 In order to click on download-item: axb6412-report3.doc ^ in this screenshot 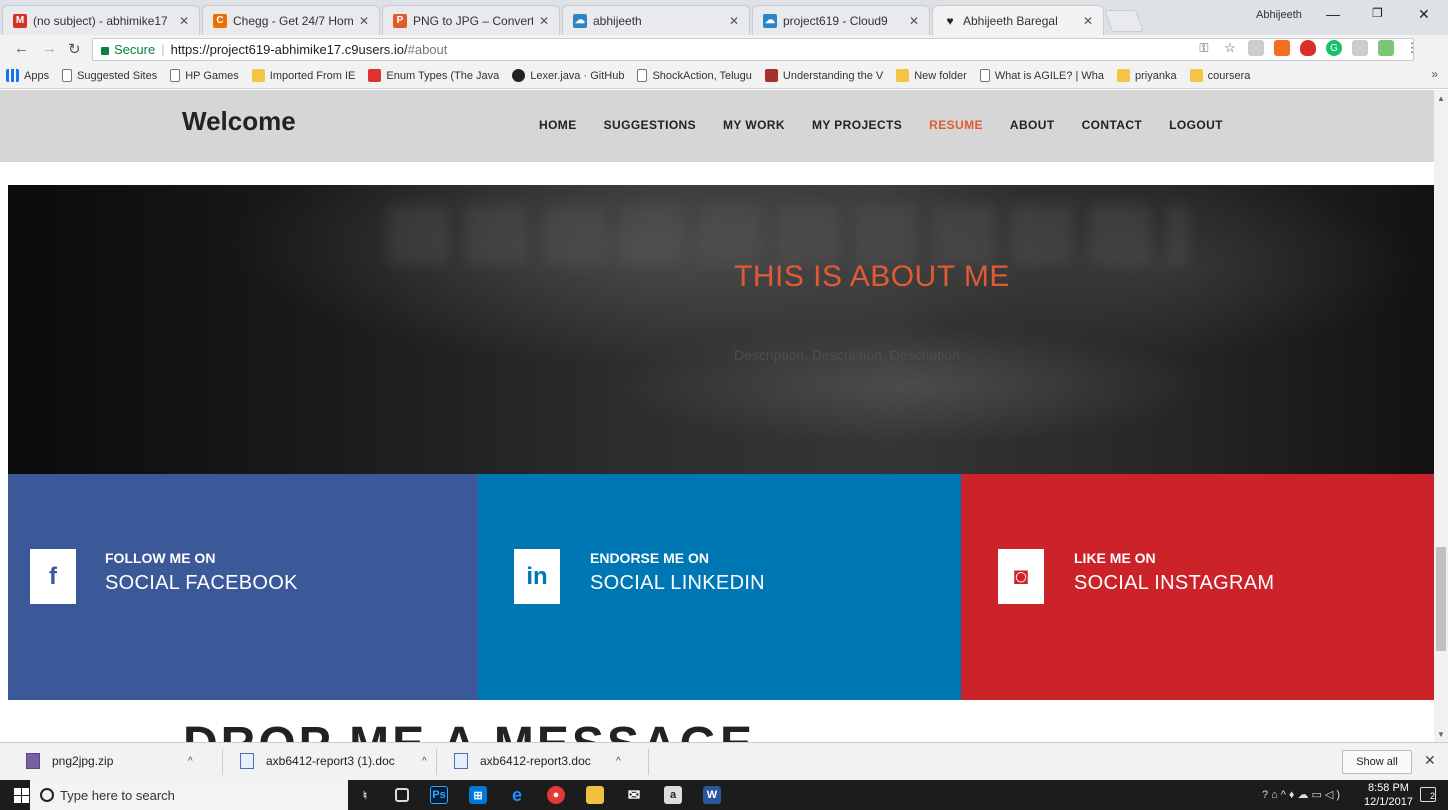, I will do `click(537, 761)`.